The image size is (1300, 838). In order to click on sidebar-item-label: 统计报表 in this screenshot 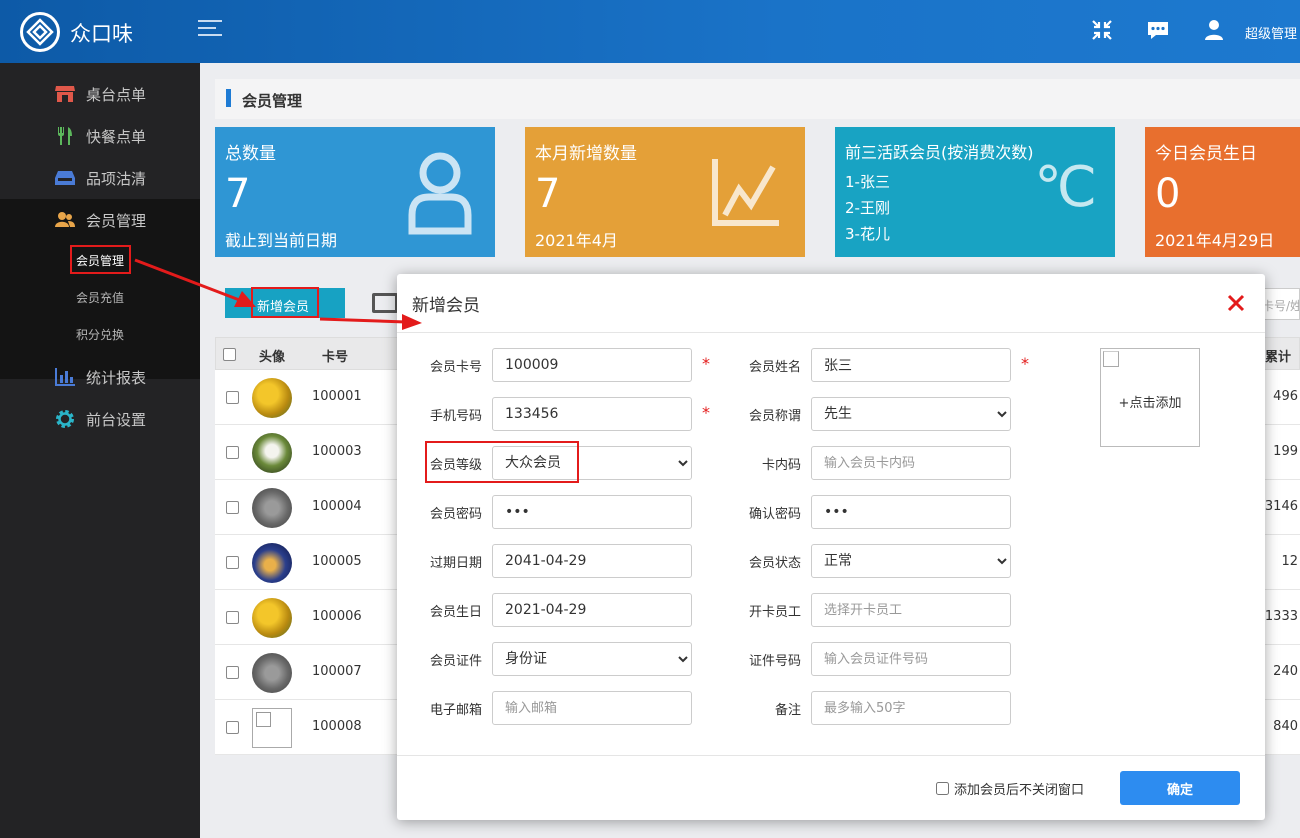, I will do `click(116, 378)`.